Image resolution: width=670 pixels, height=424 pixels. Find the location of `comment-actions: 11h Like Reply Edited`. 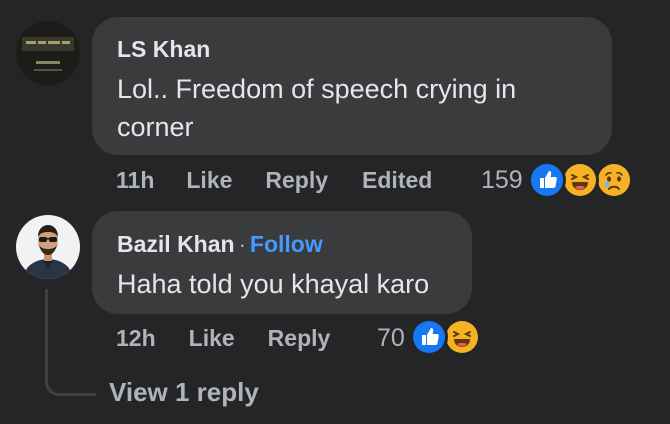

comment-actions: 11h Like Reply Edited is located at coordinates (274, 180).